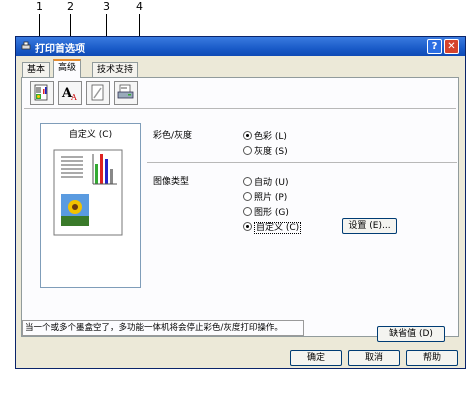 This screenshot has width=472, height=408. What do you see at coordinates (247, 226) in the screenshot?
I see `radio-custom-dot` at bounding box center [247, 226].